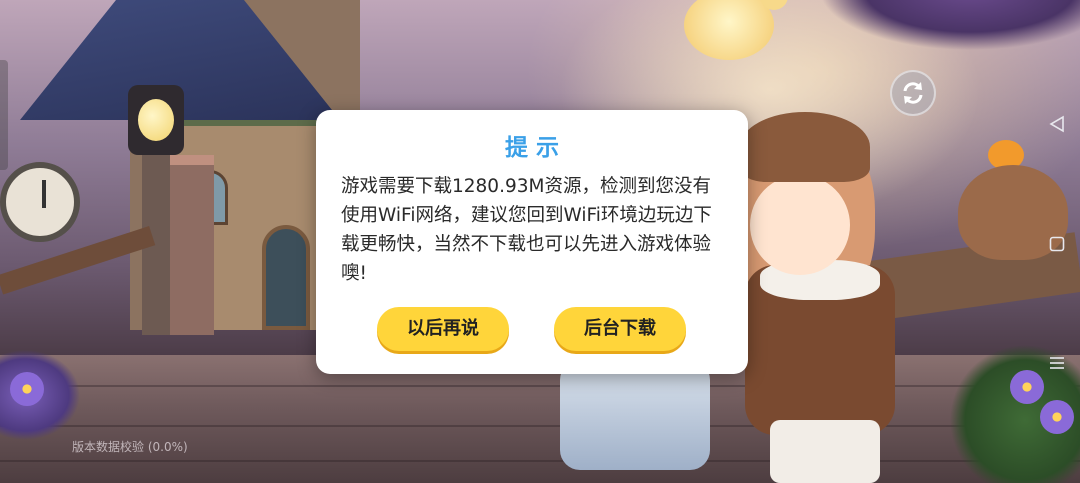 This screenshot has width=1080, height=483. I want to click on girl-character-face, so click(800, 225).